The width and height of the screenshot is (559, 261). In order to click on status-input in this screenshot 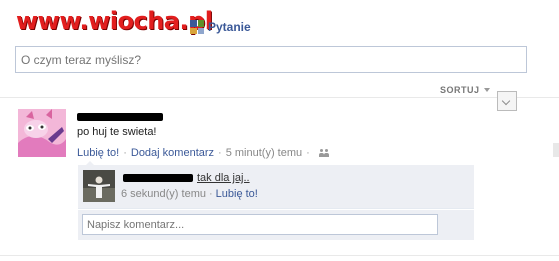, I will do `click(271, 59)`.